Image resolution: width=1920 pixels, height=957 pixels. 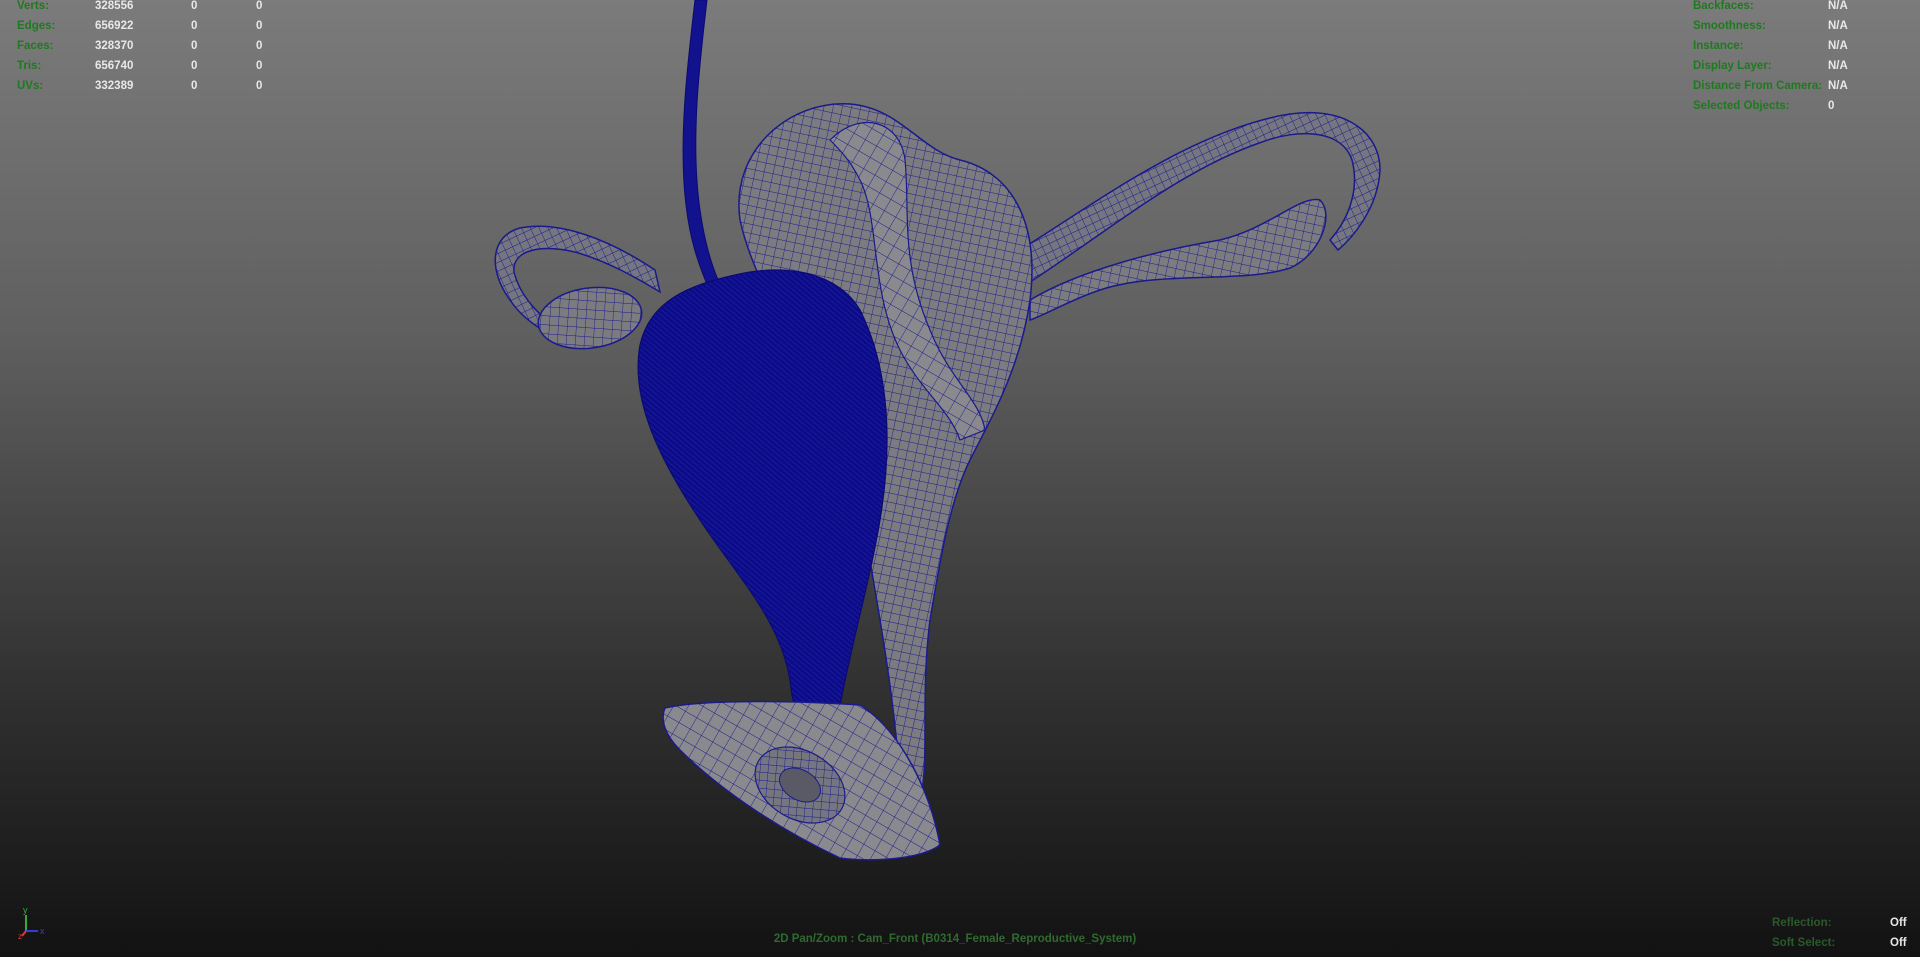 I want to click on round-ligament-mesh, so click(x=700, y=141).